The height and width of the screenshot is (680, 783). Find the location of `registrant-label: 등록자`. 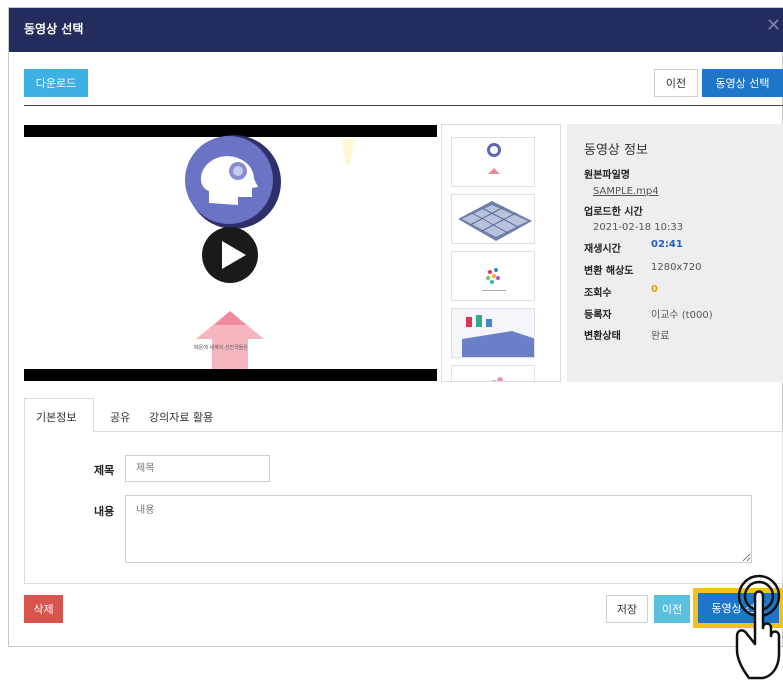

registrant-label: 등록자 is located at coordinates (598, 315).